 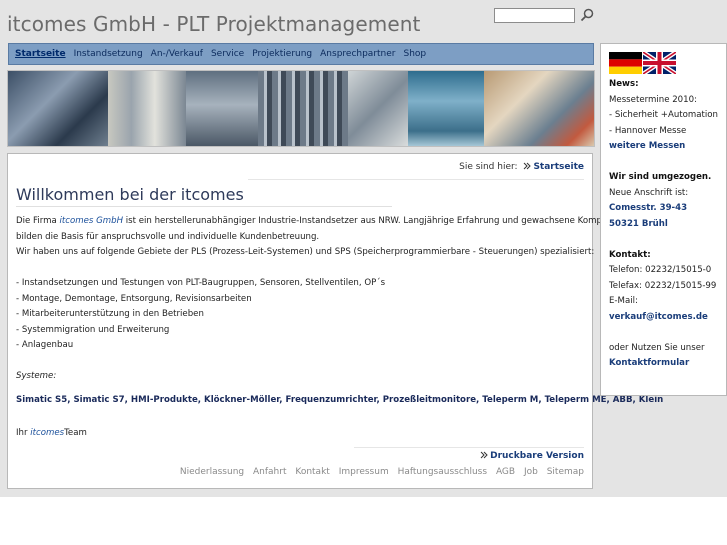 What do you see at coordinates (657, 347) in the screenshot?
I see `contact-form-text: oder Nutzen Sie unser` at bounding box center [657, 347].